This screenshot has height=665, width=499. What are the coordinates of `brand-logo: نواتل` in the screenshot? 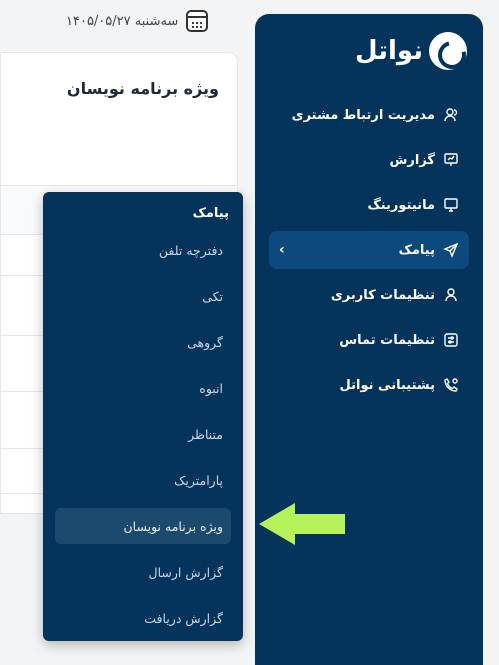 It's located at (411, 51).